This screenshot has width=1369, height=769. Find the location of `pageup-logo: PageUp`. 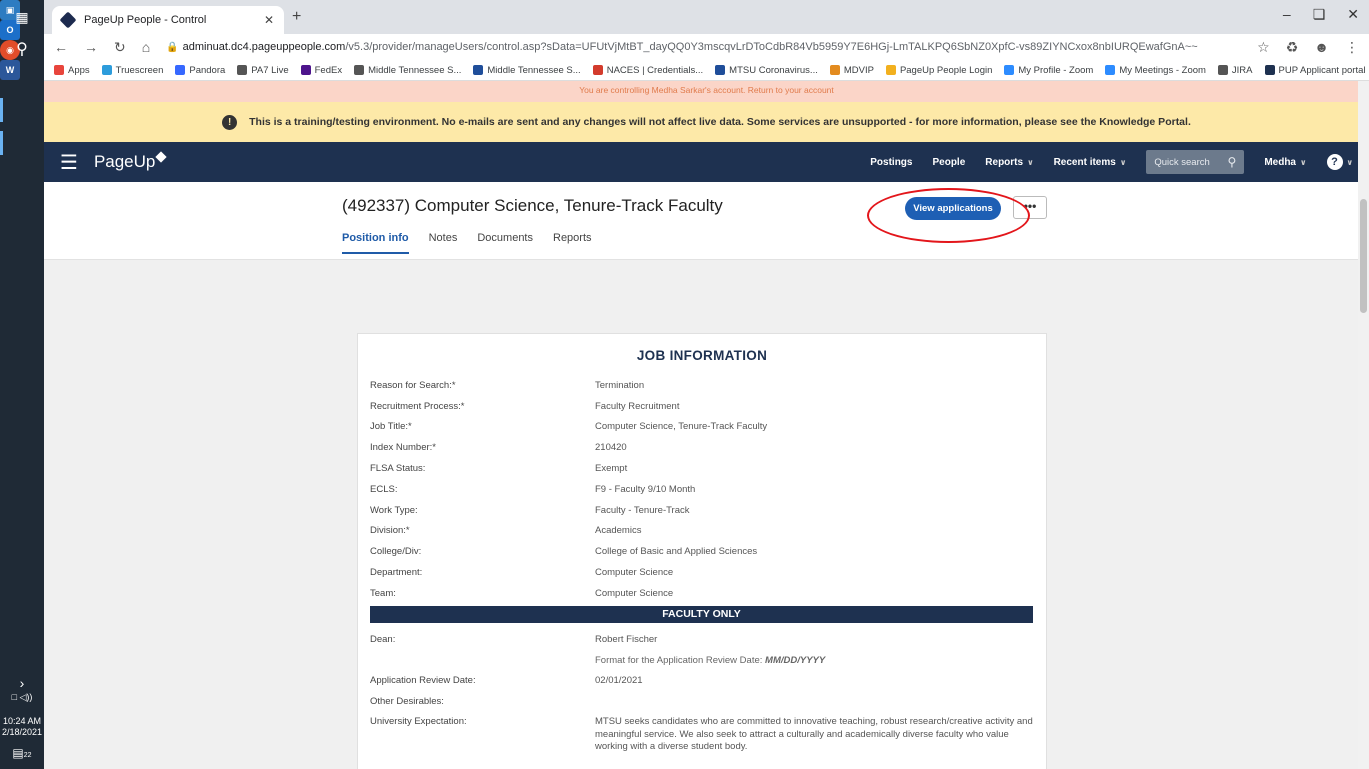

pageup-logo: PageUp is located at coordinates (131, 161).